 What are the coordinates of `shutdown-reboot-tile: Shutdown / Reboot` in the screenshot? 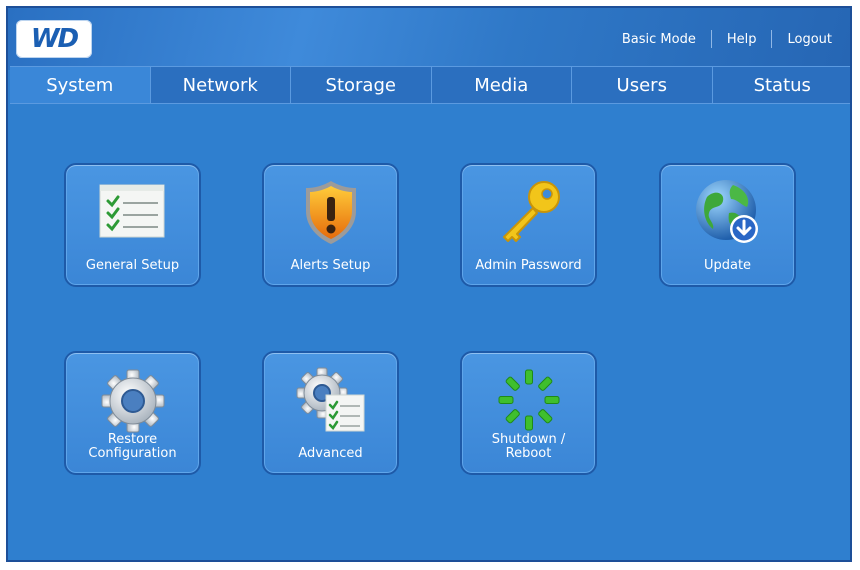 It's located at (528, 413).